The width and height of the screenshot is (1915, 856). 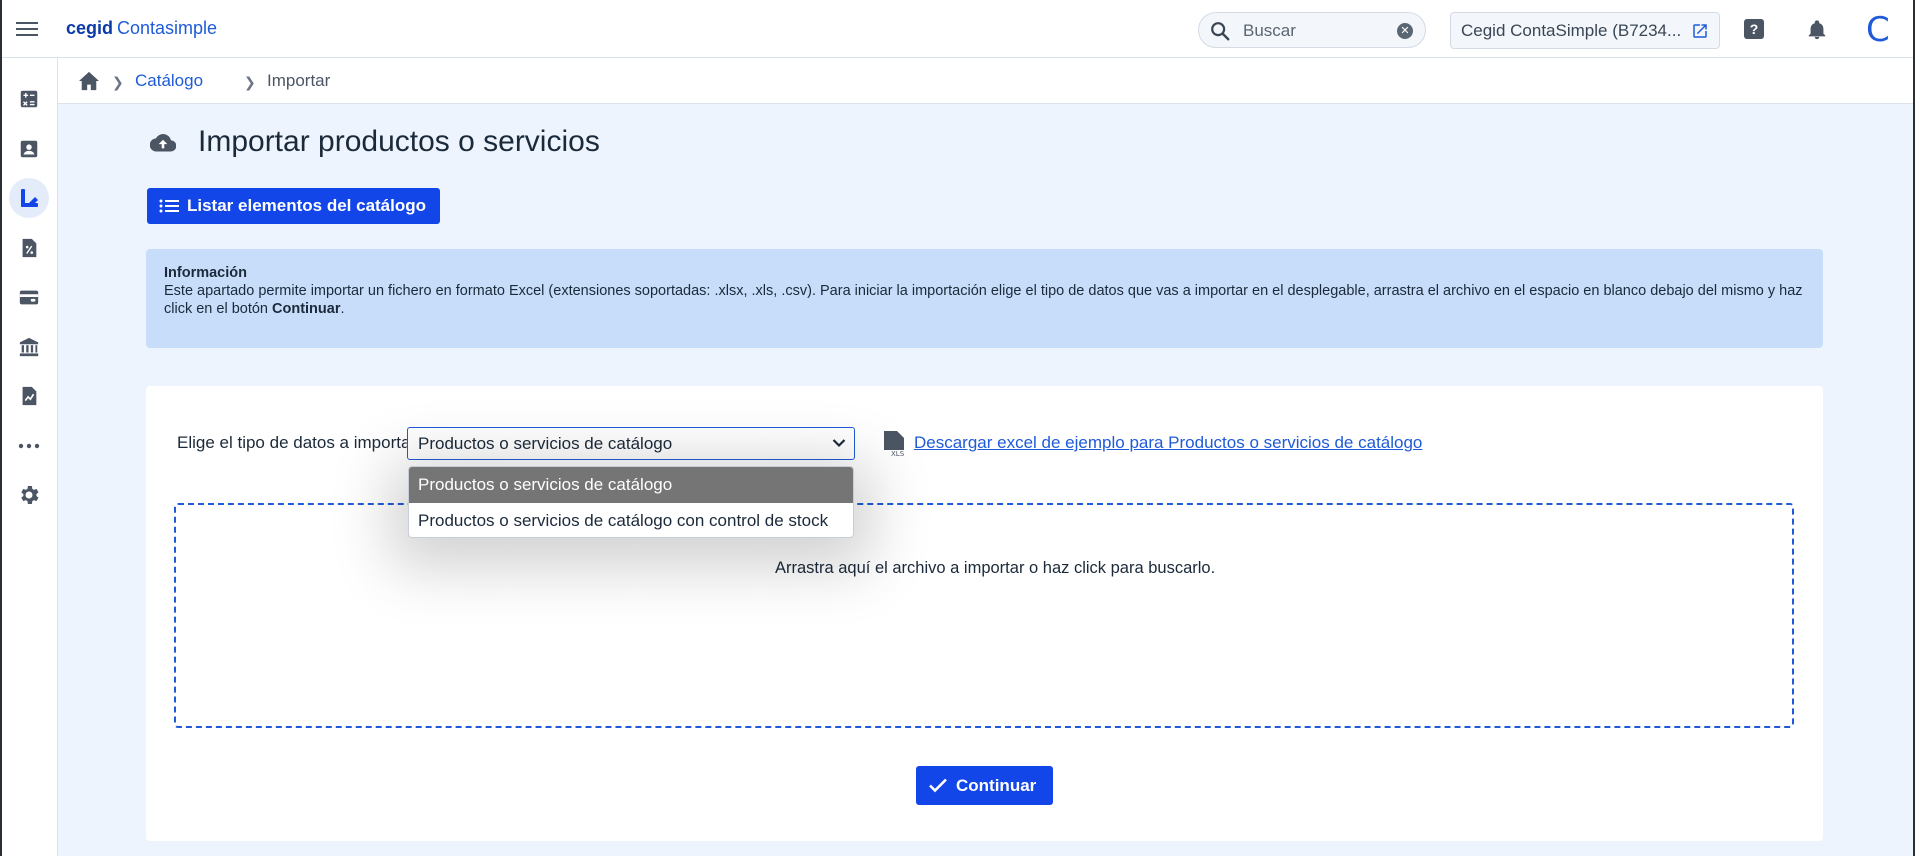 What do you see at coordinates (205, 273) in the screenshot?
I see `info-title: Información` at bounding box center [205, 273].